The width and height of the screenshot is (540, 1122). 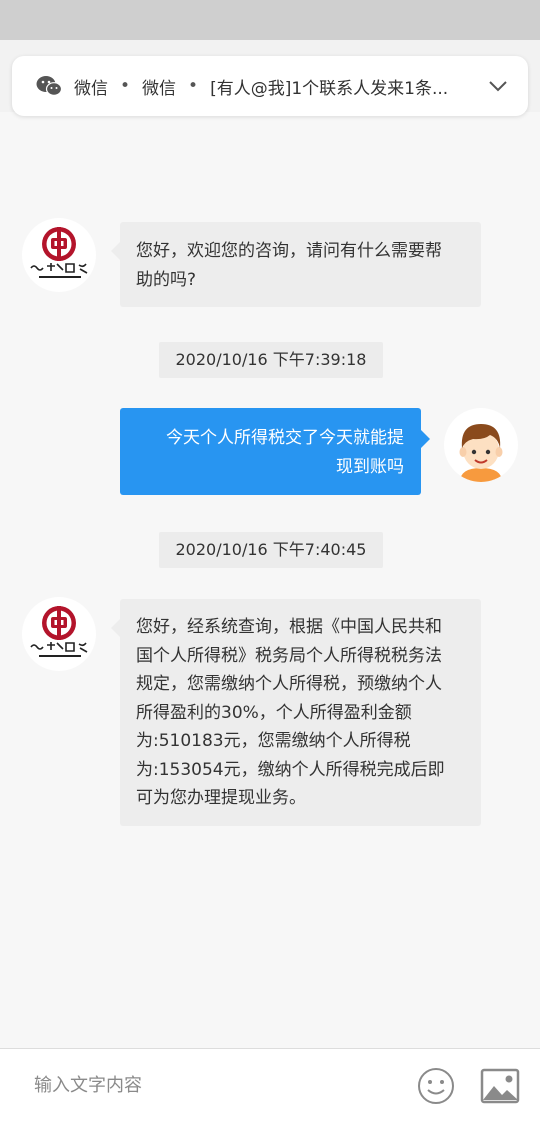 I want to click on emoji-icon, so click(x=436, y=1086).